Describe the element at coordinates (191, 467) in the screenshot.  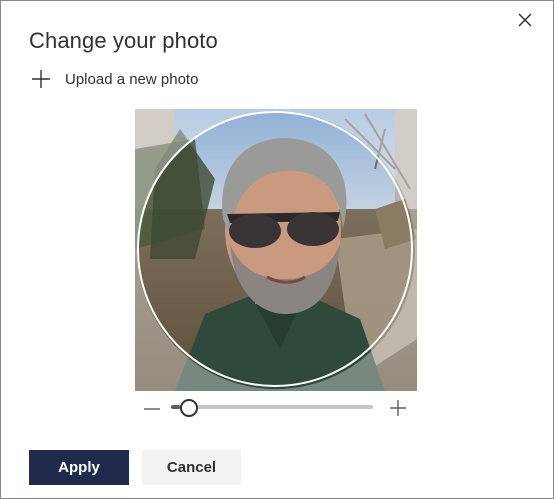
I see `cancel-button: Cancel` at that location.